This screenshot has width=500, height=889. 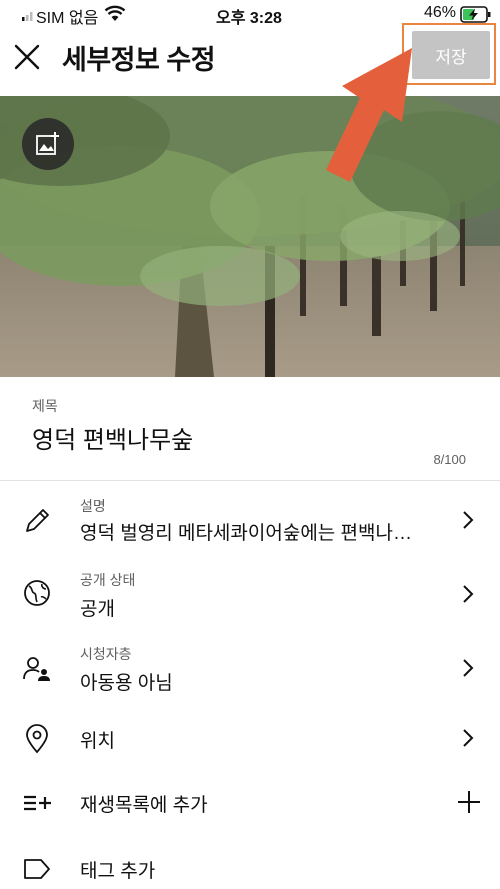 I want to click on battery-charging-icon, so click(x=475, y=14).